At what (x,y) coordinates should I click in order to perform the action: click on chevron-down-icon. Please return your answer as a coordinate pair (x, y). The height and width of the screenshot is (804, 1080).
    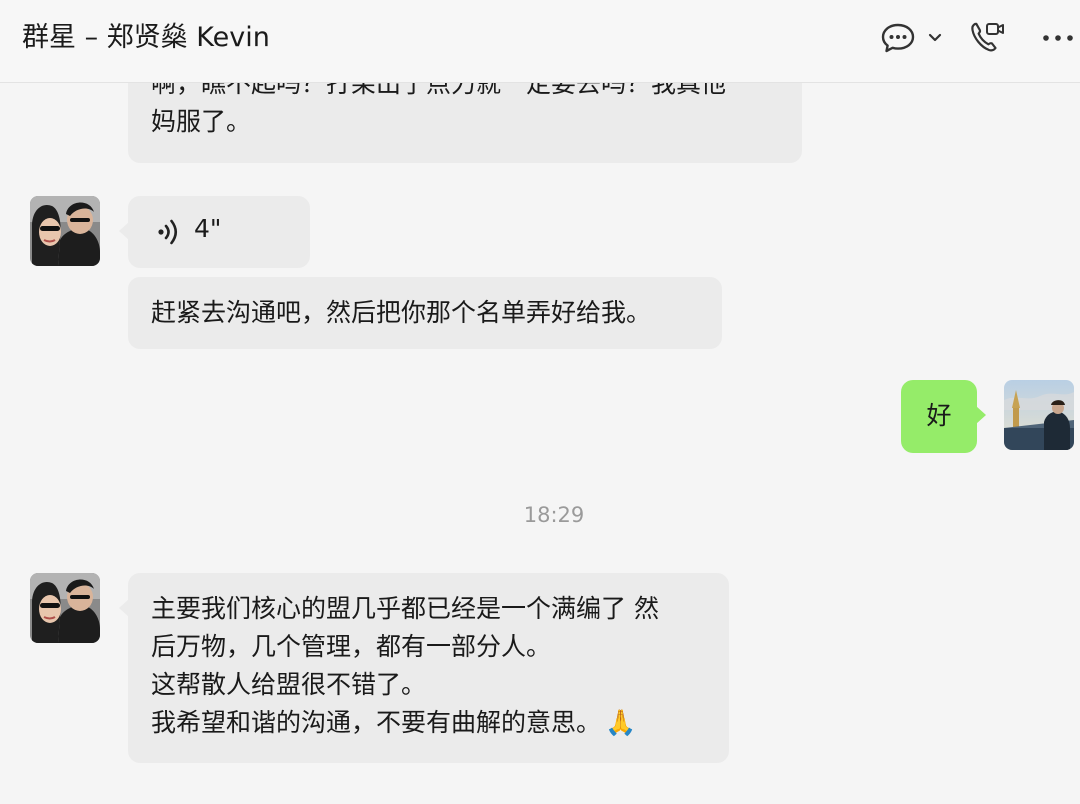
    Looking at the image, I should click on (935, 38).